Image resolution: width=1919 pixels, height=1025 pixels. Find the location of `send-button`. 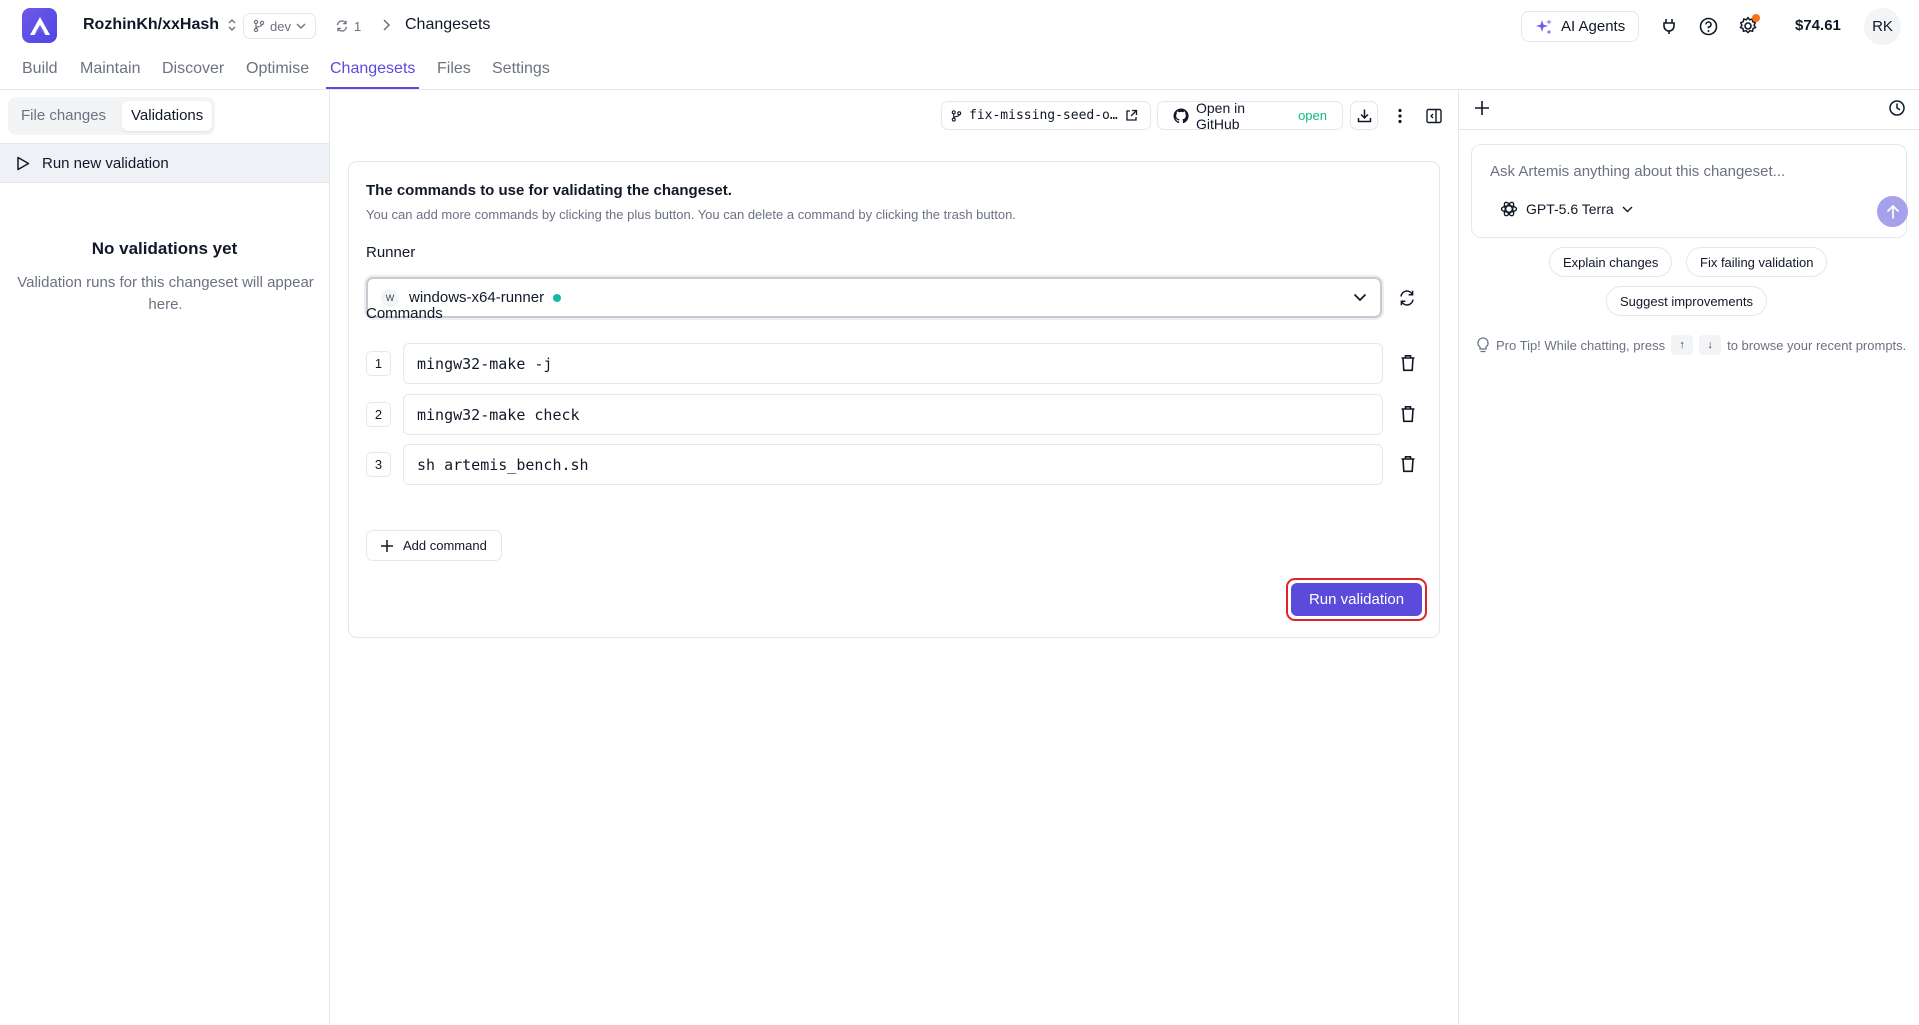

send-button is located at coordinates (1892, 211).